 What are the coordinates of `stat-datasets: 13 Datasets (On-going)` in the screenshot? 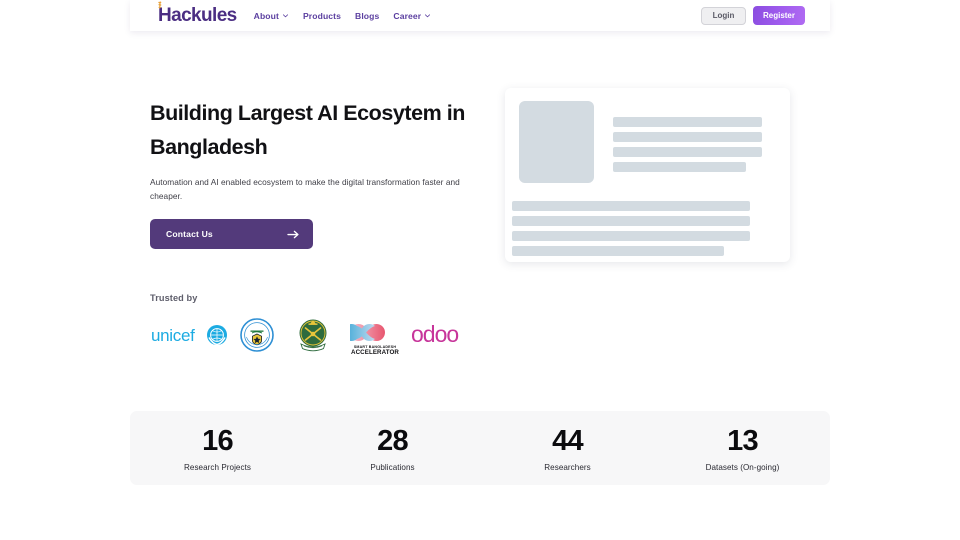 It's located at (742, 448).